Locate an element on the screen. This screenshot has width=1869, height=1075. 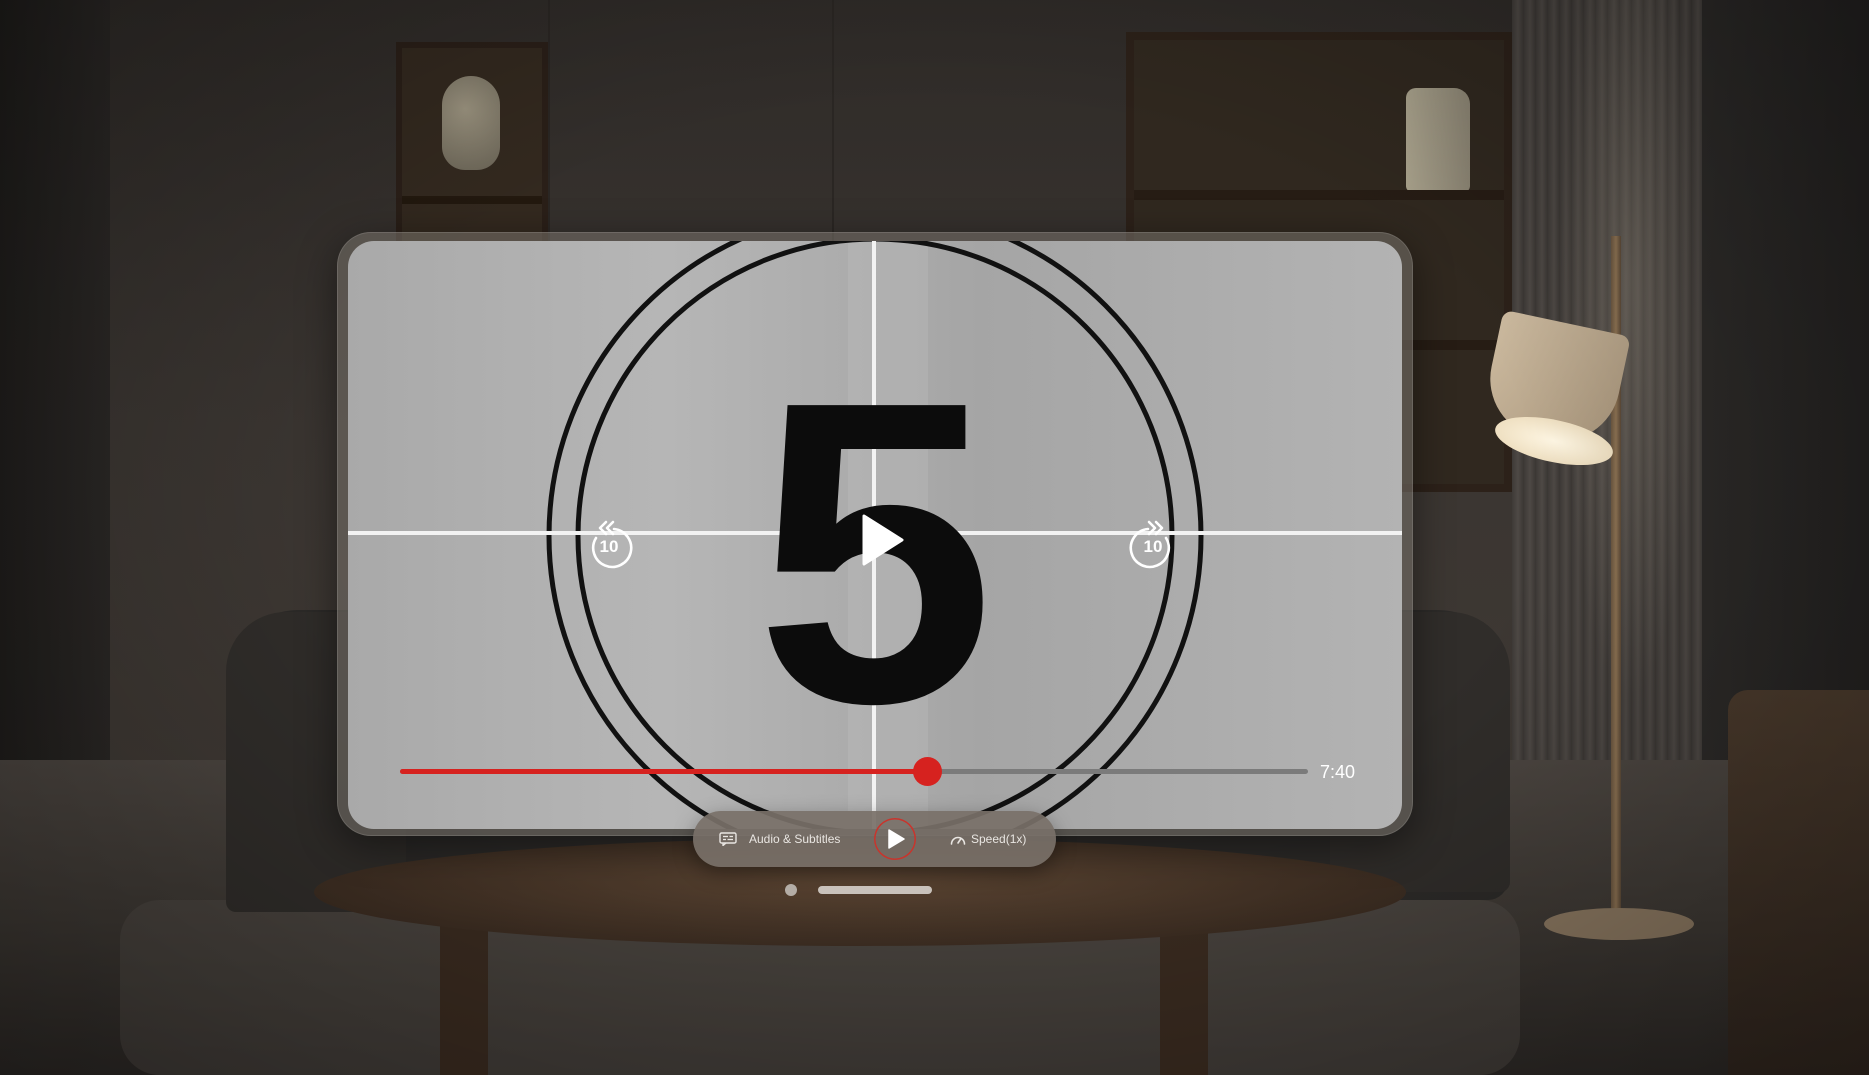
window-grab-bar is located at coordinates (875, 890).